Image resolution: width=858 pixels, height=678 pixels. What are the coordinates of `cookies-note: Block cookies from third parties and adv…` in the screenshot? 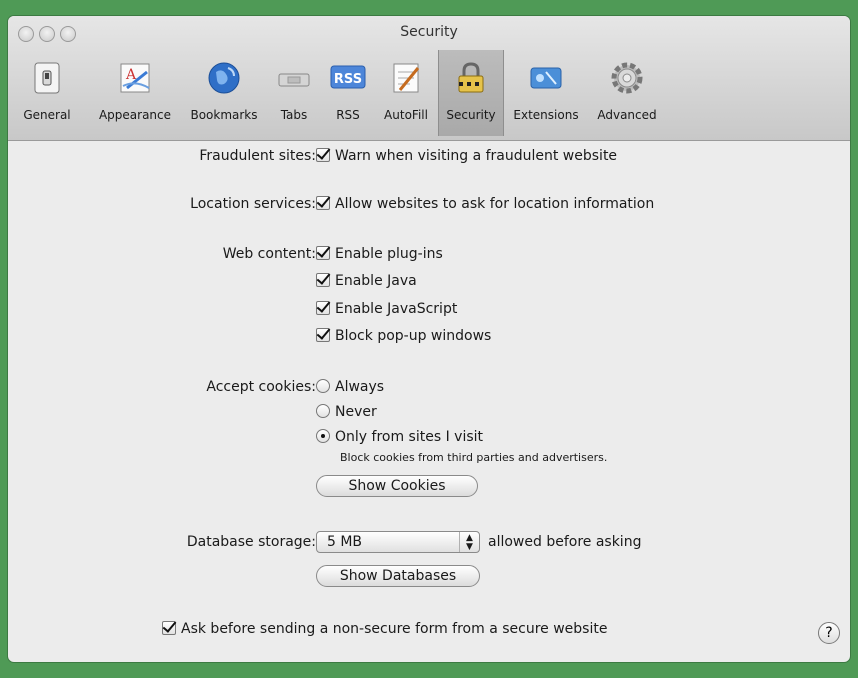 It's located at (474, 457).